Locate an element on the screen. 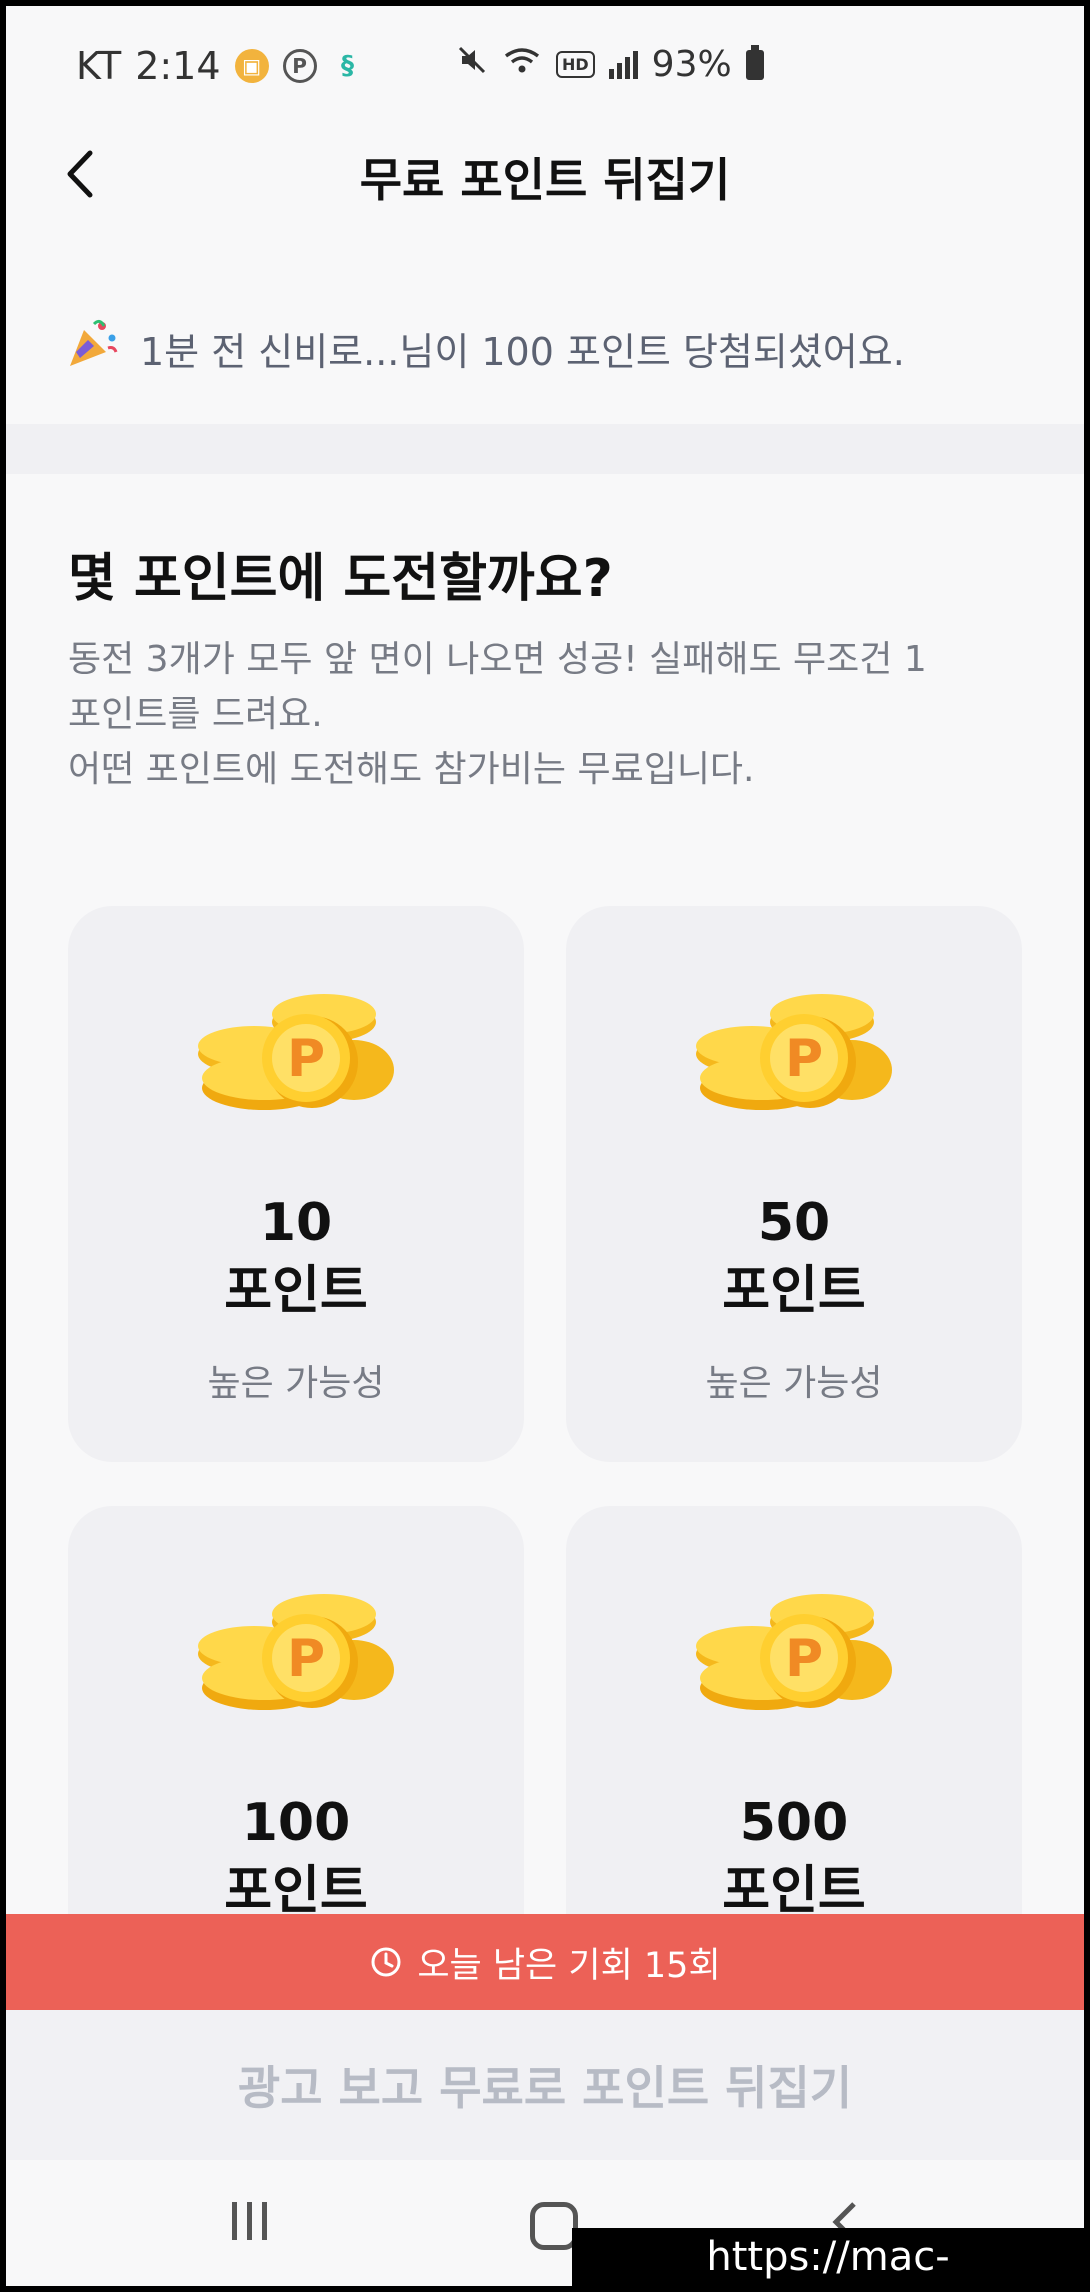 This screenshot has height=2292, width=1090. watermark-url: https://mac-os.tistory.com is located at coordinates (828, 2257).